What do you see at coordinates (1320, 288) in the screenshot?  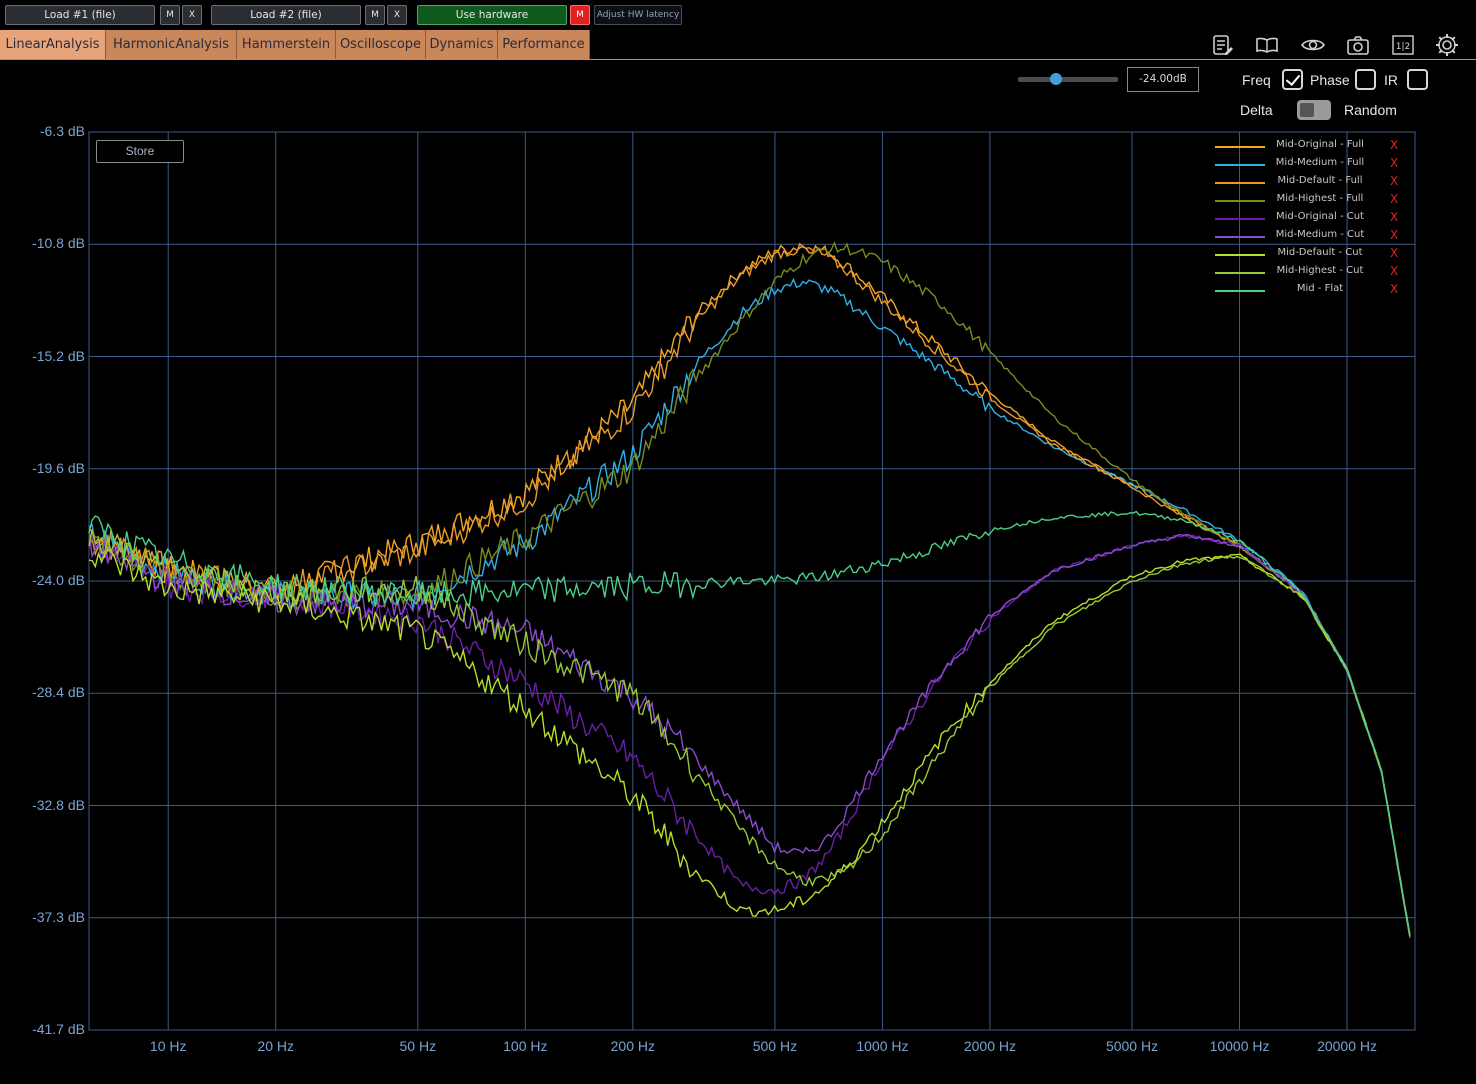 I see `legend-label: Mid - Flat` at bounding box center [1320, 288].